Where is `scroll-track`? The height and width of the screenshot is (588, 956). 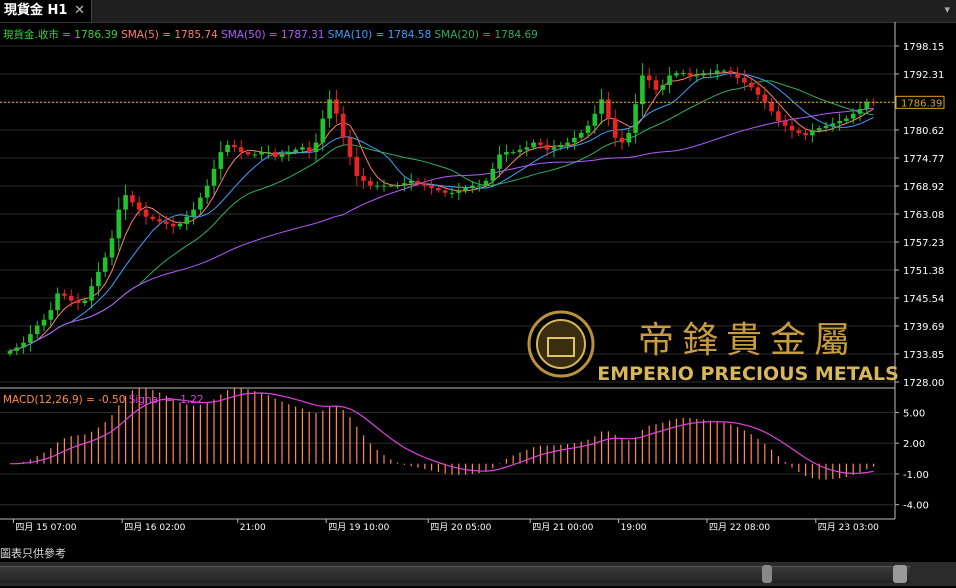
scroll-track is located at coordinates (455, 574).